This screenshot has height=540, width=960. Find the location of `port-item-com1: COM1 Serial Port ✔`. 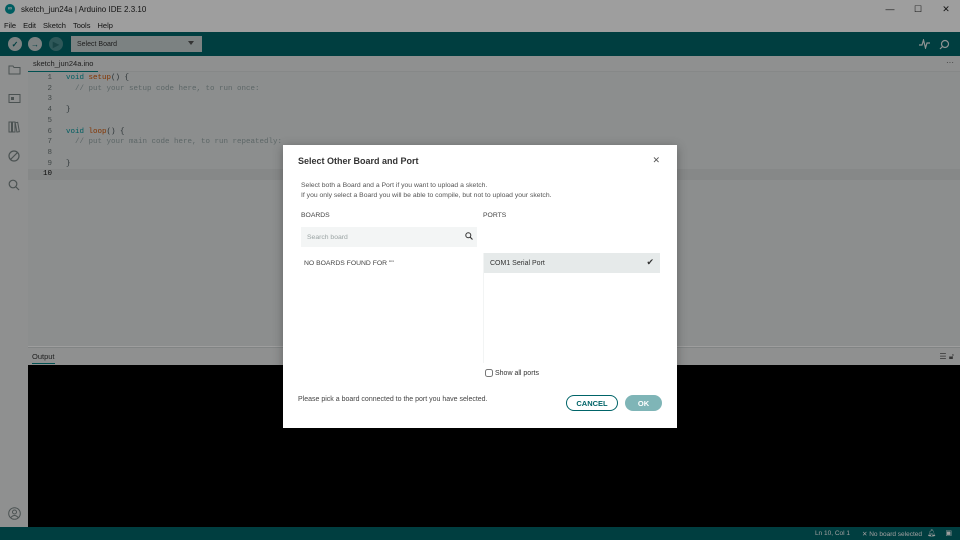

port-item-com1: COM1 Serial Port ✔ is located at coordinates (572, 263).